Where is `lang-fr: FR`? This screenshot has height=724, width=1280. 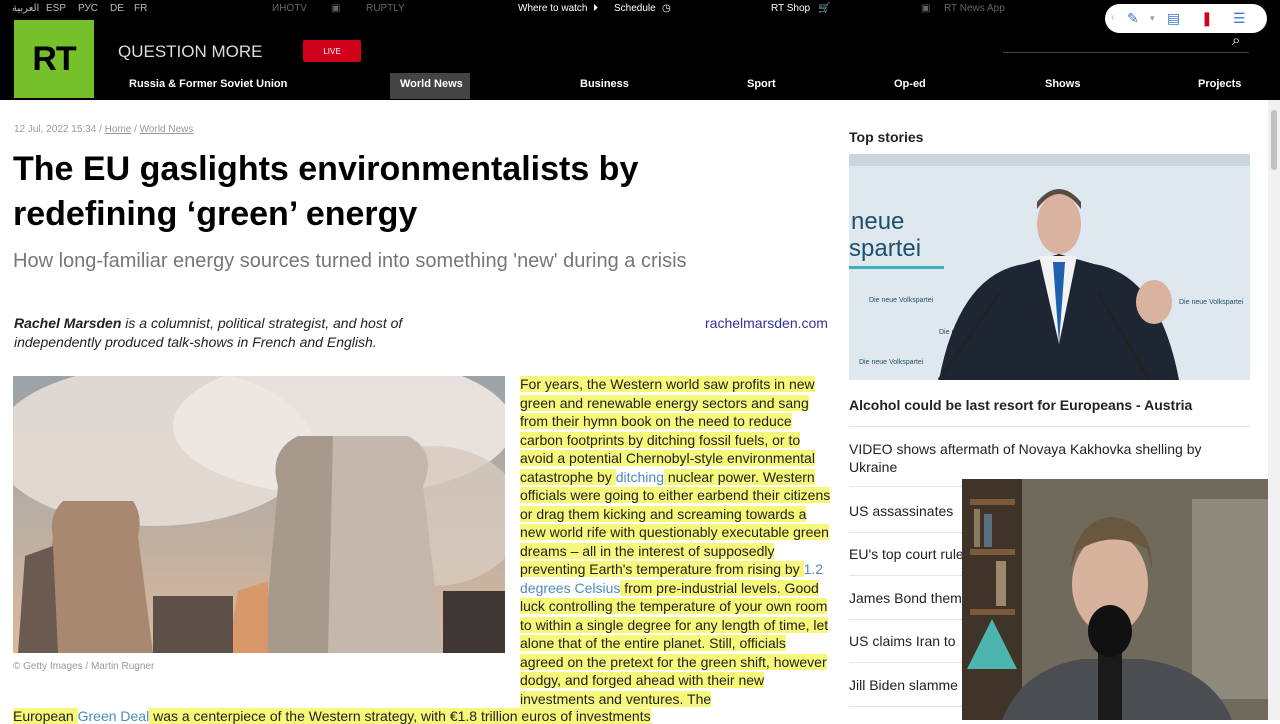 lang-fr: FR is located at coordinates (140, 8).